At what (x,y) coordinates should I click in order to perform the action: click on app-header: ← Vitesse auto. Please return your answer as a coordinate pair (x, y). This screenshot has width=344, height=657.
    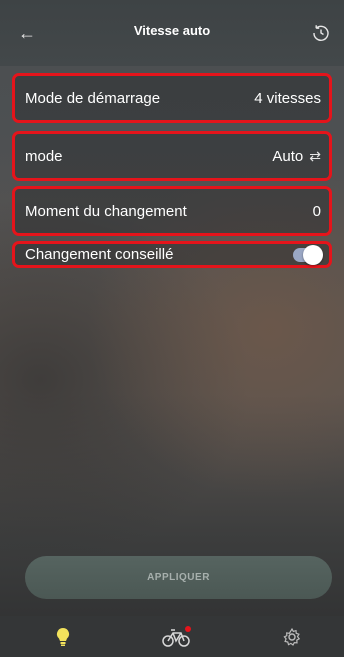
    Looking at the image, I should click on (172, 33).